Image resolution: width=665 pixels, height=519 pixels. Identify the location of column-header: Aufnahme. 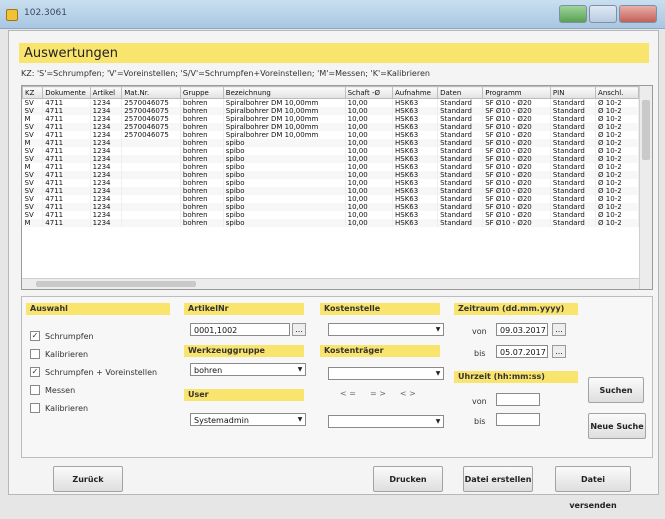
(415, 92).